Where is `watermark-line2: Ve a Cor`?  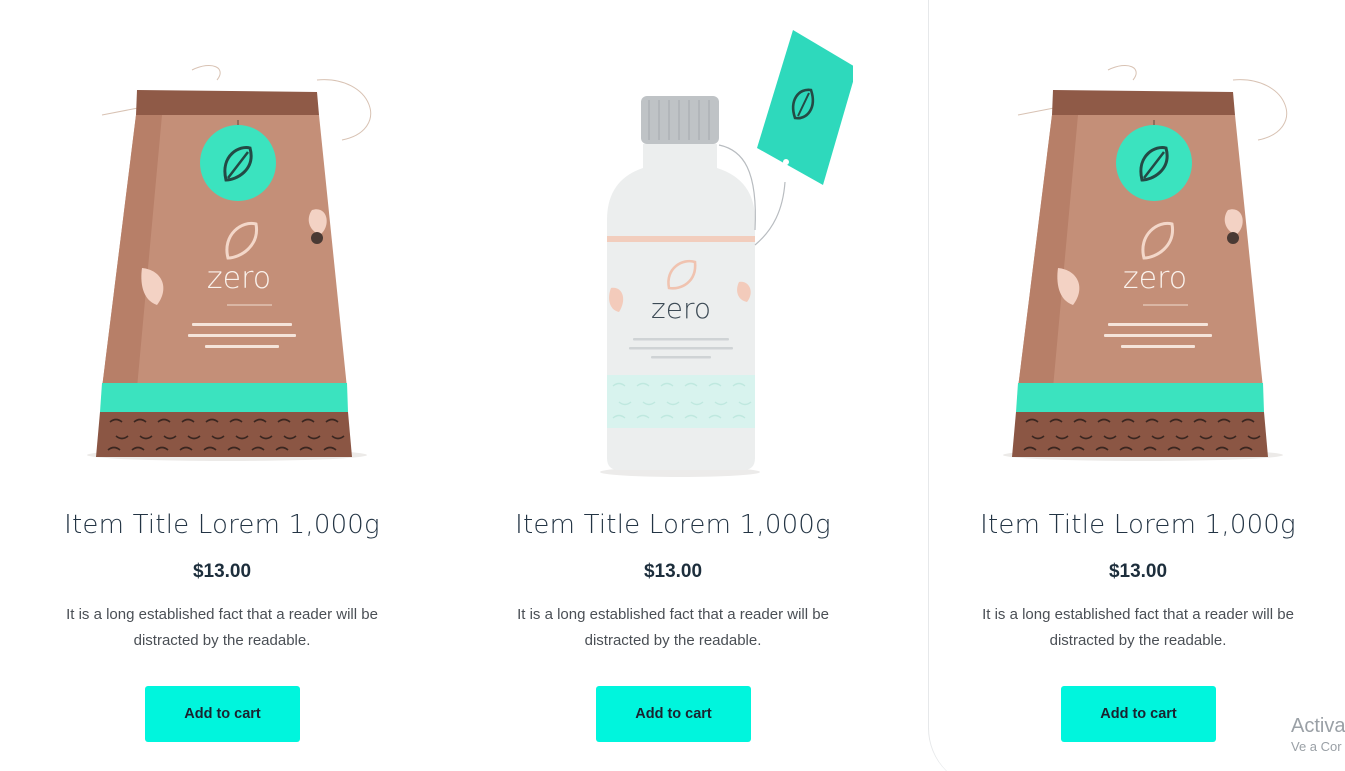
watermark-line2: Ve a Cor is located at coordinates (1316, 746).